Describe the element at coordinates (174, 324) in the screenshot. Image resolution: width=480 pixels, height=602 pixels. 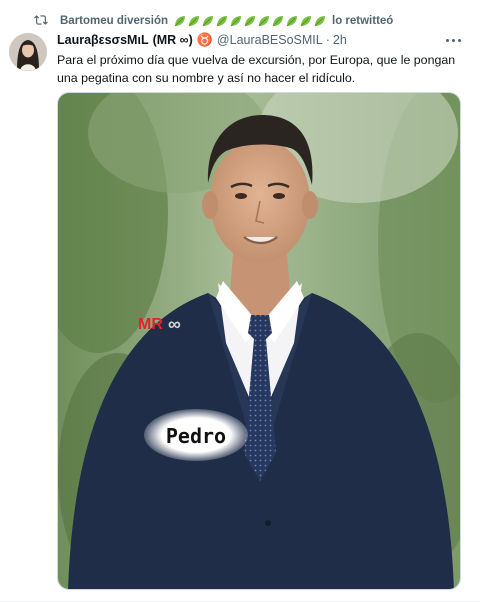
I see `watermark-infinity: ∞` at that location.